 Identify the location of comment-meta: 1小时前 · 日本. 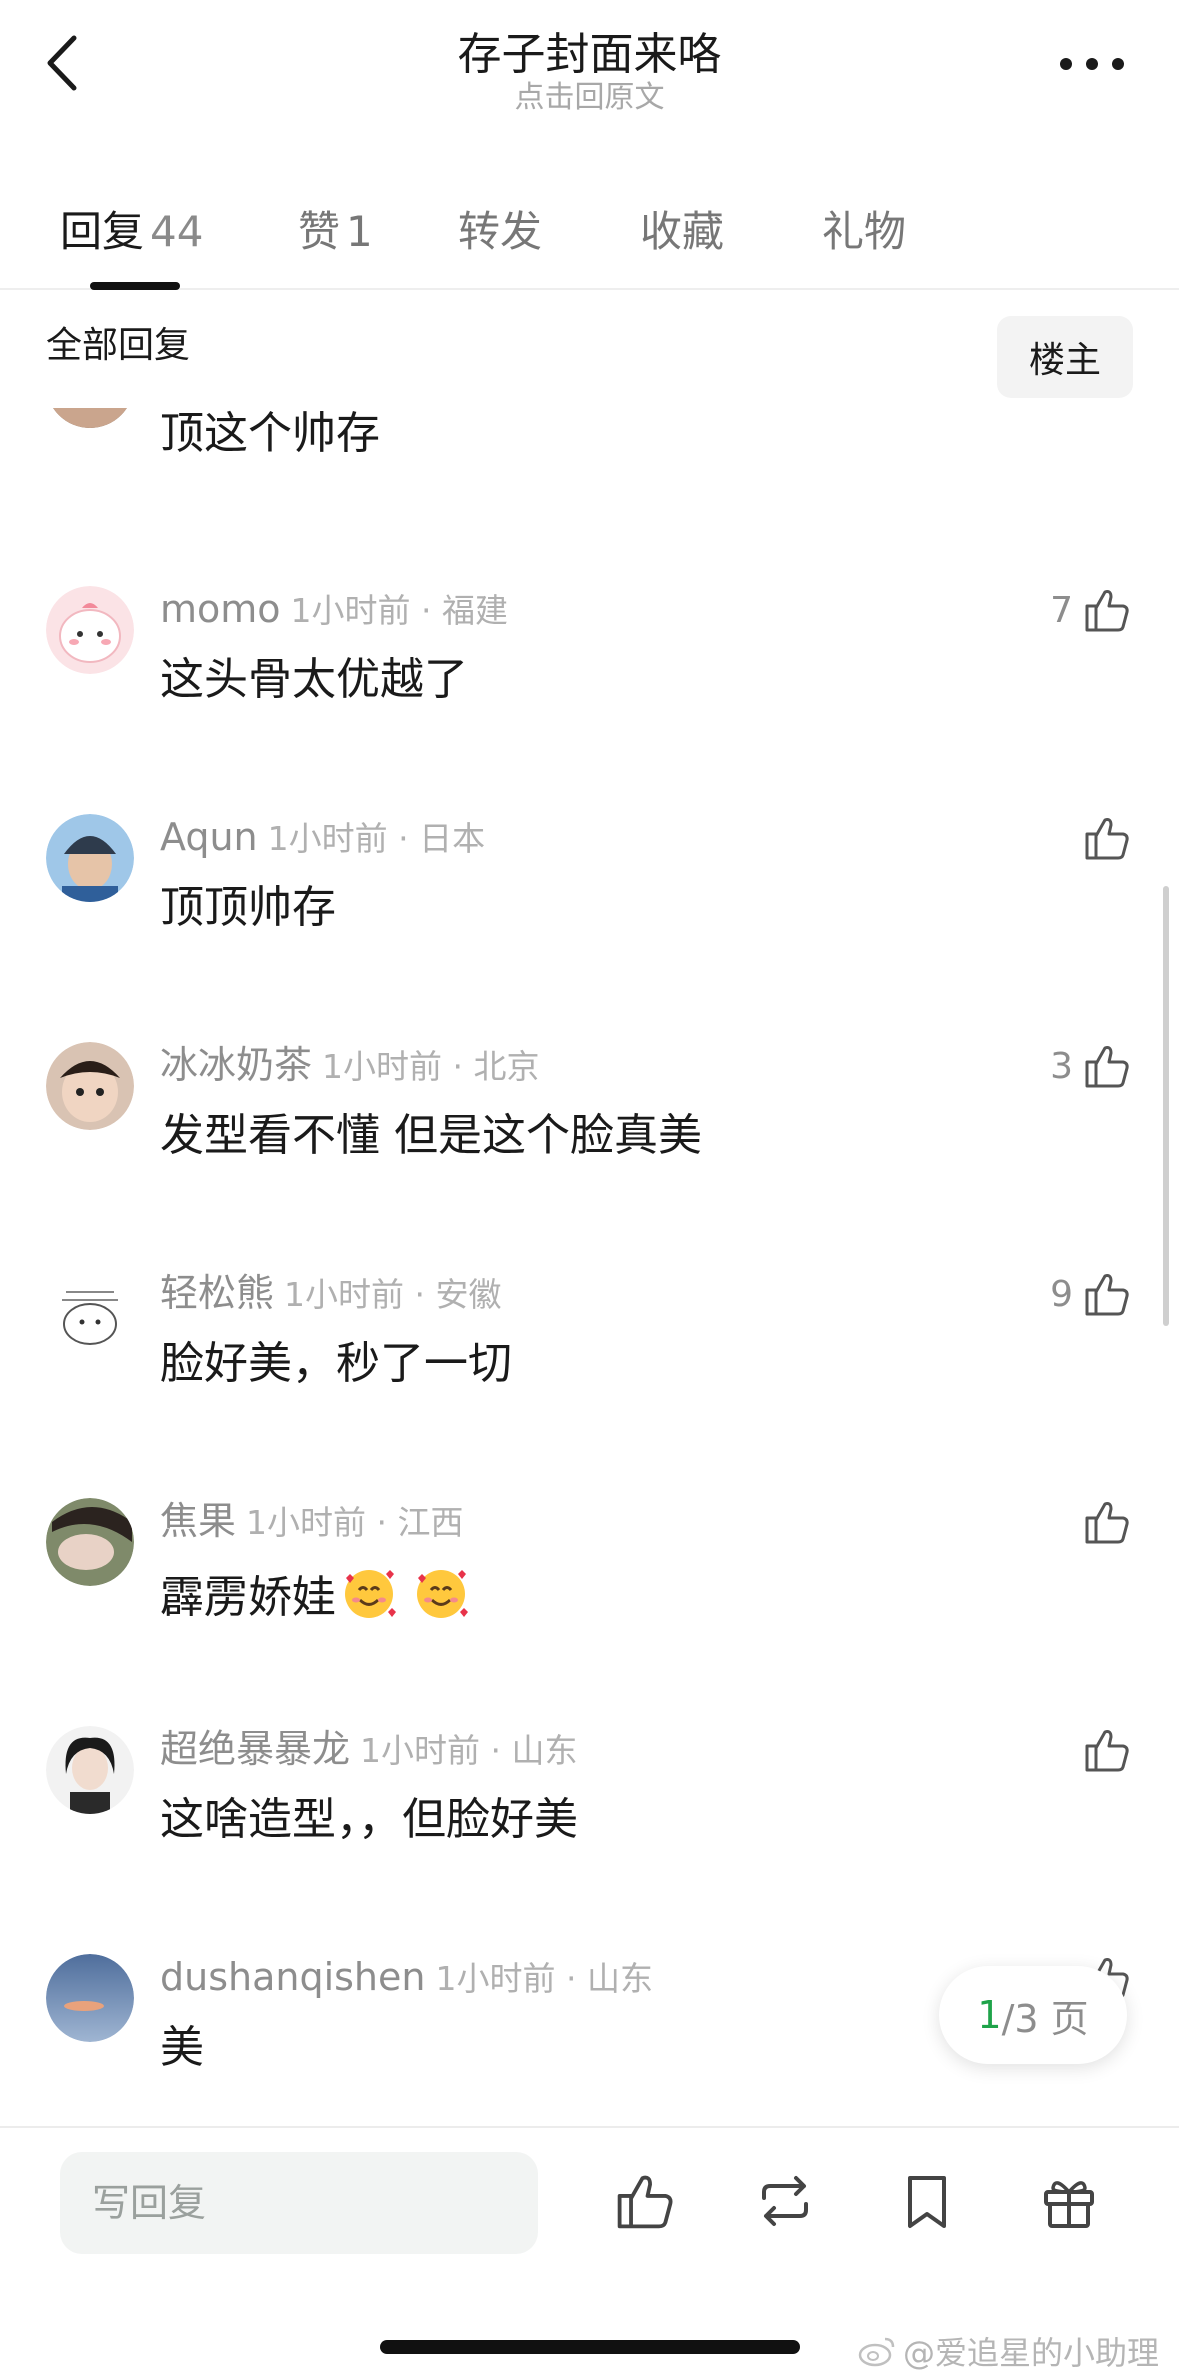
(376, 838).